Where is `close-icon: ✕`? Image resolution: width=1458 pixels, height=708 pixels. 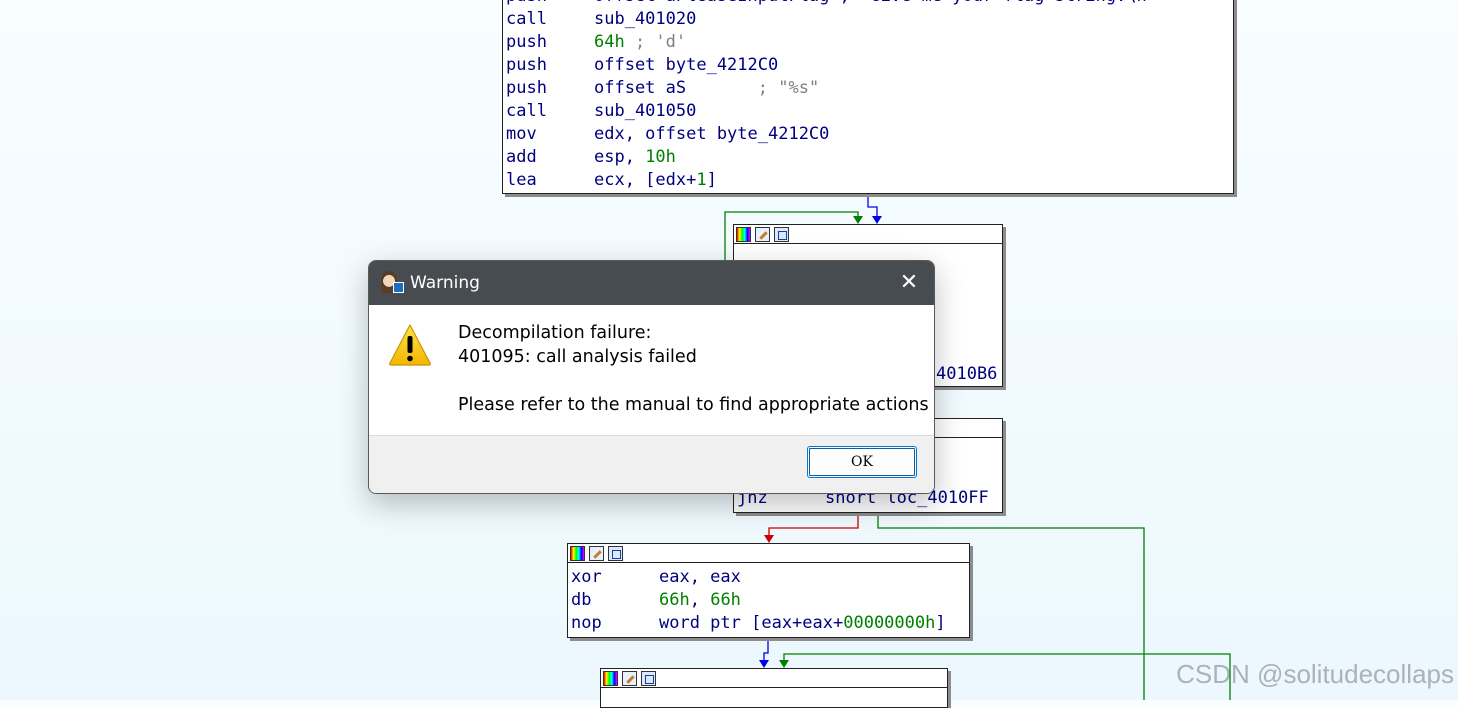
close-icon: ✕ is located at coordinates (909, 283).